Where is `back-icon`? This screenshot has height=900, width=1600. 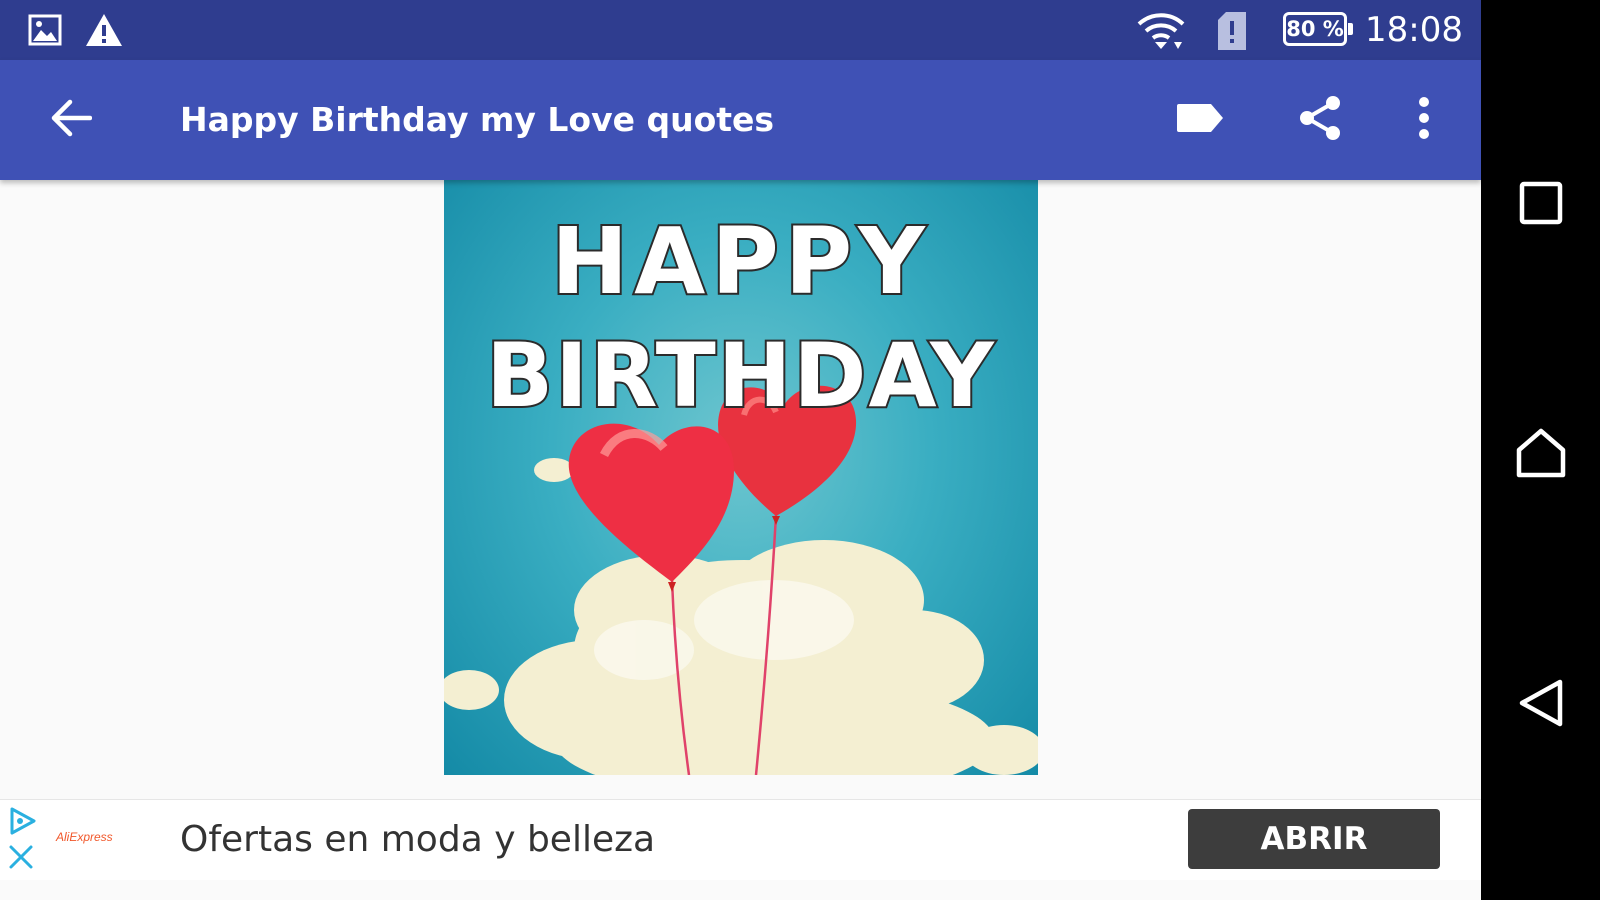 back-icon is located at coordinates (1541, 705).